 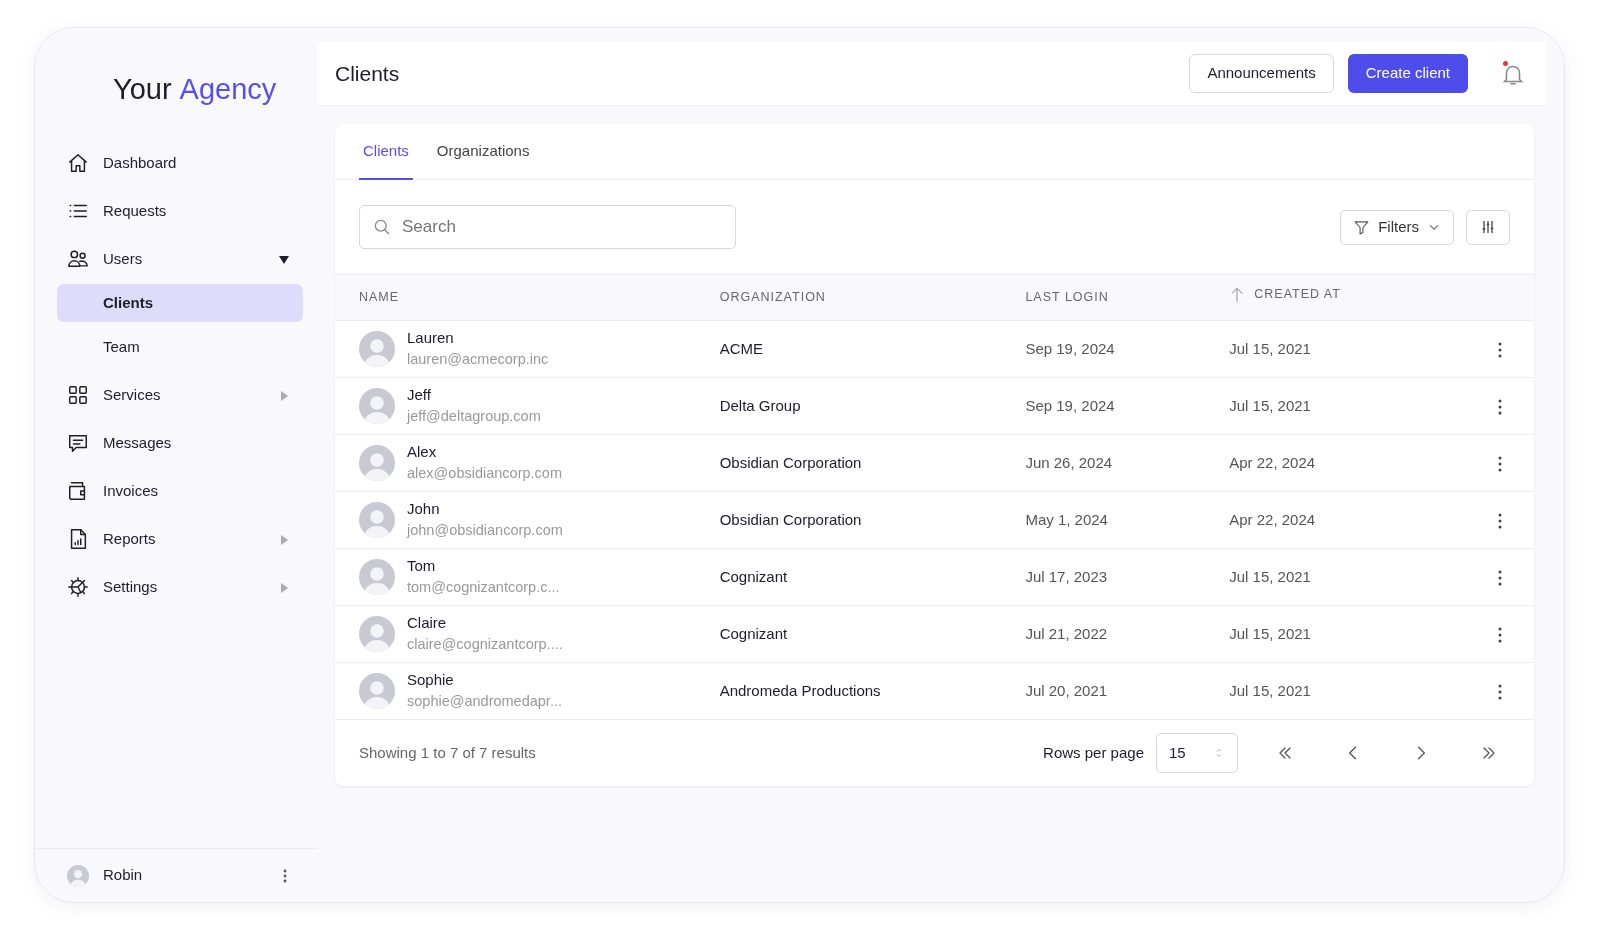 I want to click on sidebar-item: Dashboard, so click(x=180, y=163).